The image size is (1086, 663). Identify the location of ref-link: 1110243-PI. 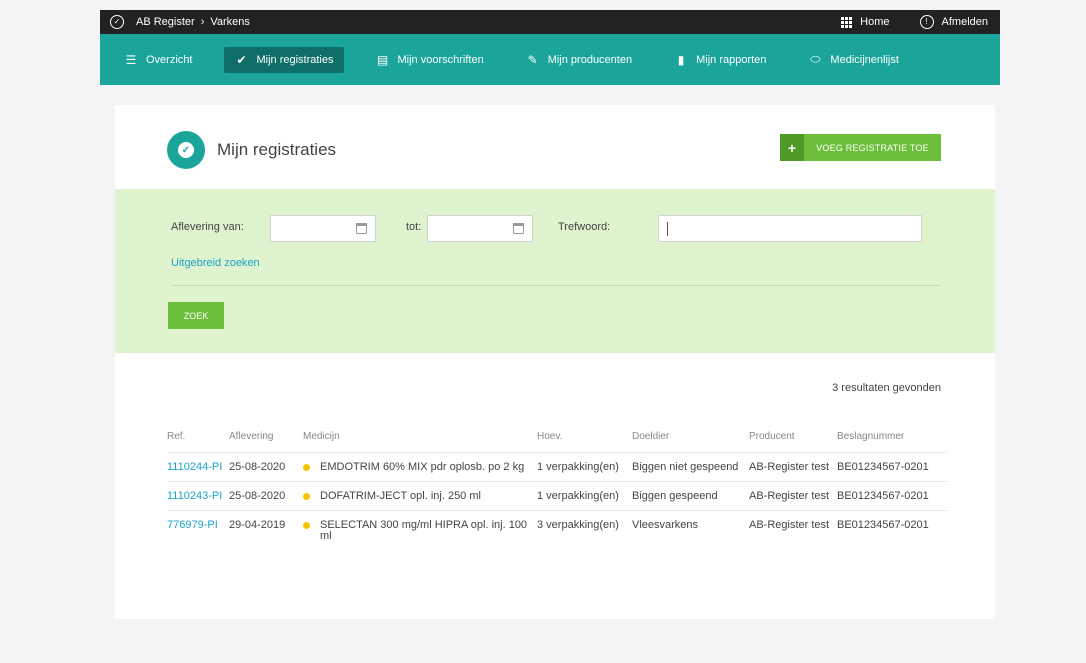
(198, 496).